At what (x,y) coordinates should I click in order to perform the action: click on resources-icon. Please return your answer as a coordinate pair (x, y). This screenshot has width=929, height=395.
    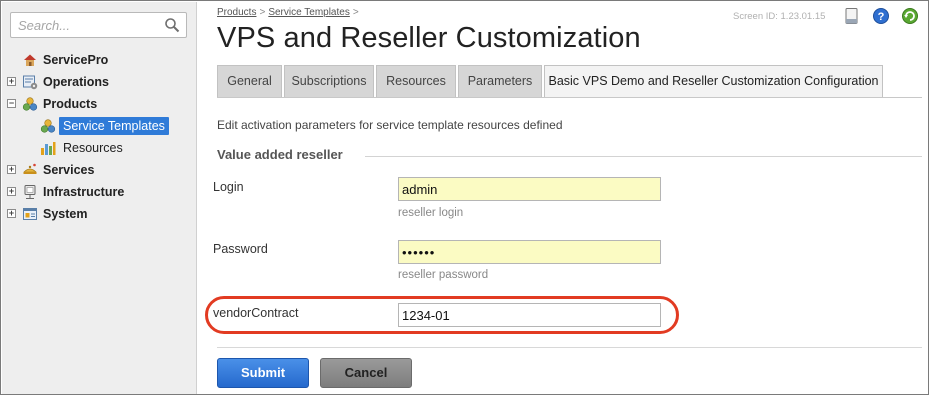
    Looking at the image, I should click on (48, 148).